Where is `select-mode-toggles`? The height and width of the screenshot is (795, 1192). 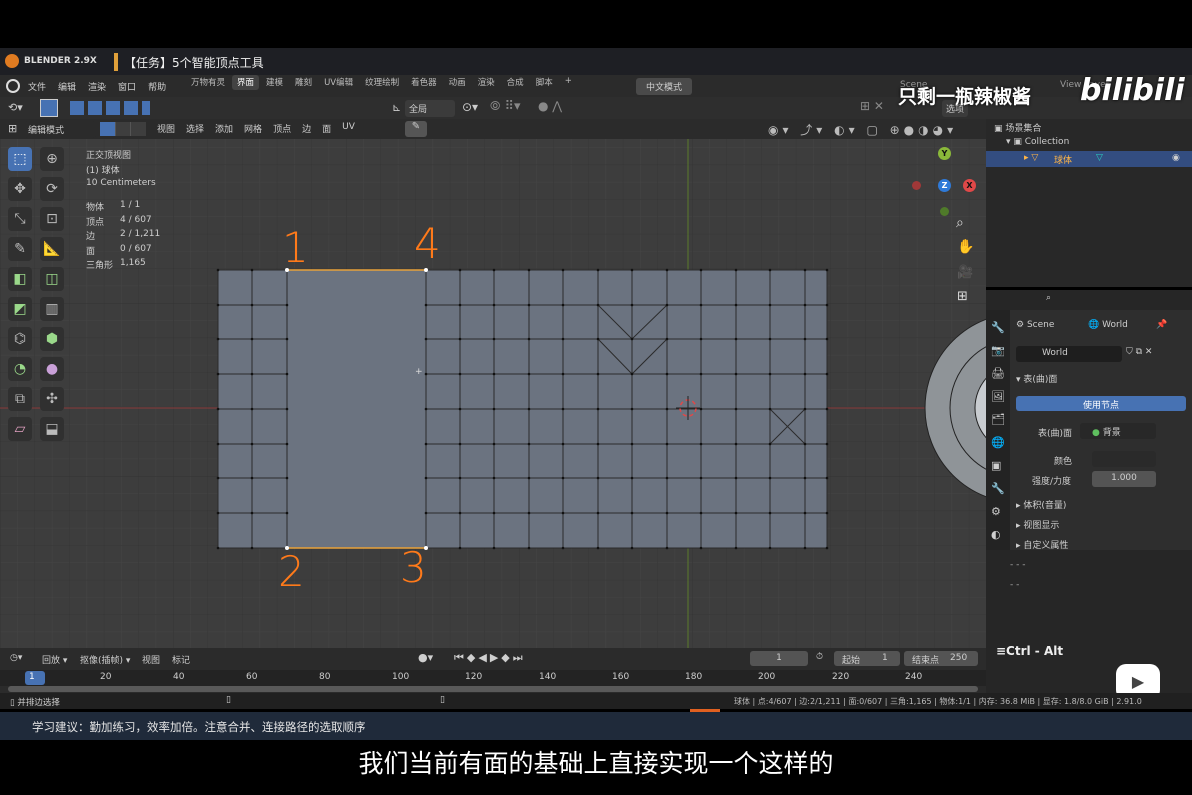 select-mode-toggles is located at coordinates (123, 129).